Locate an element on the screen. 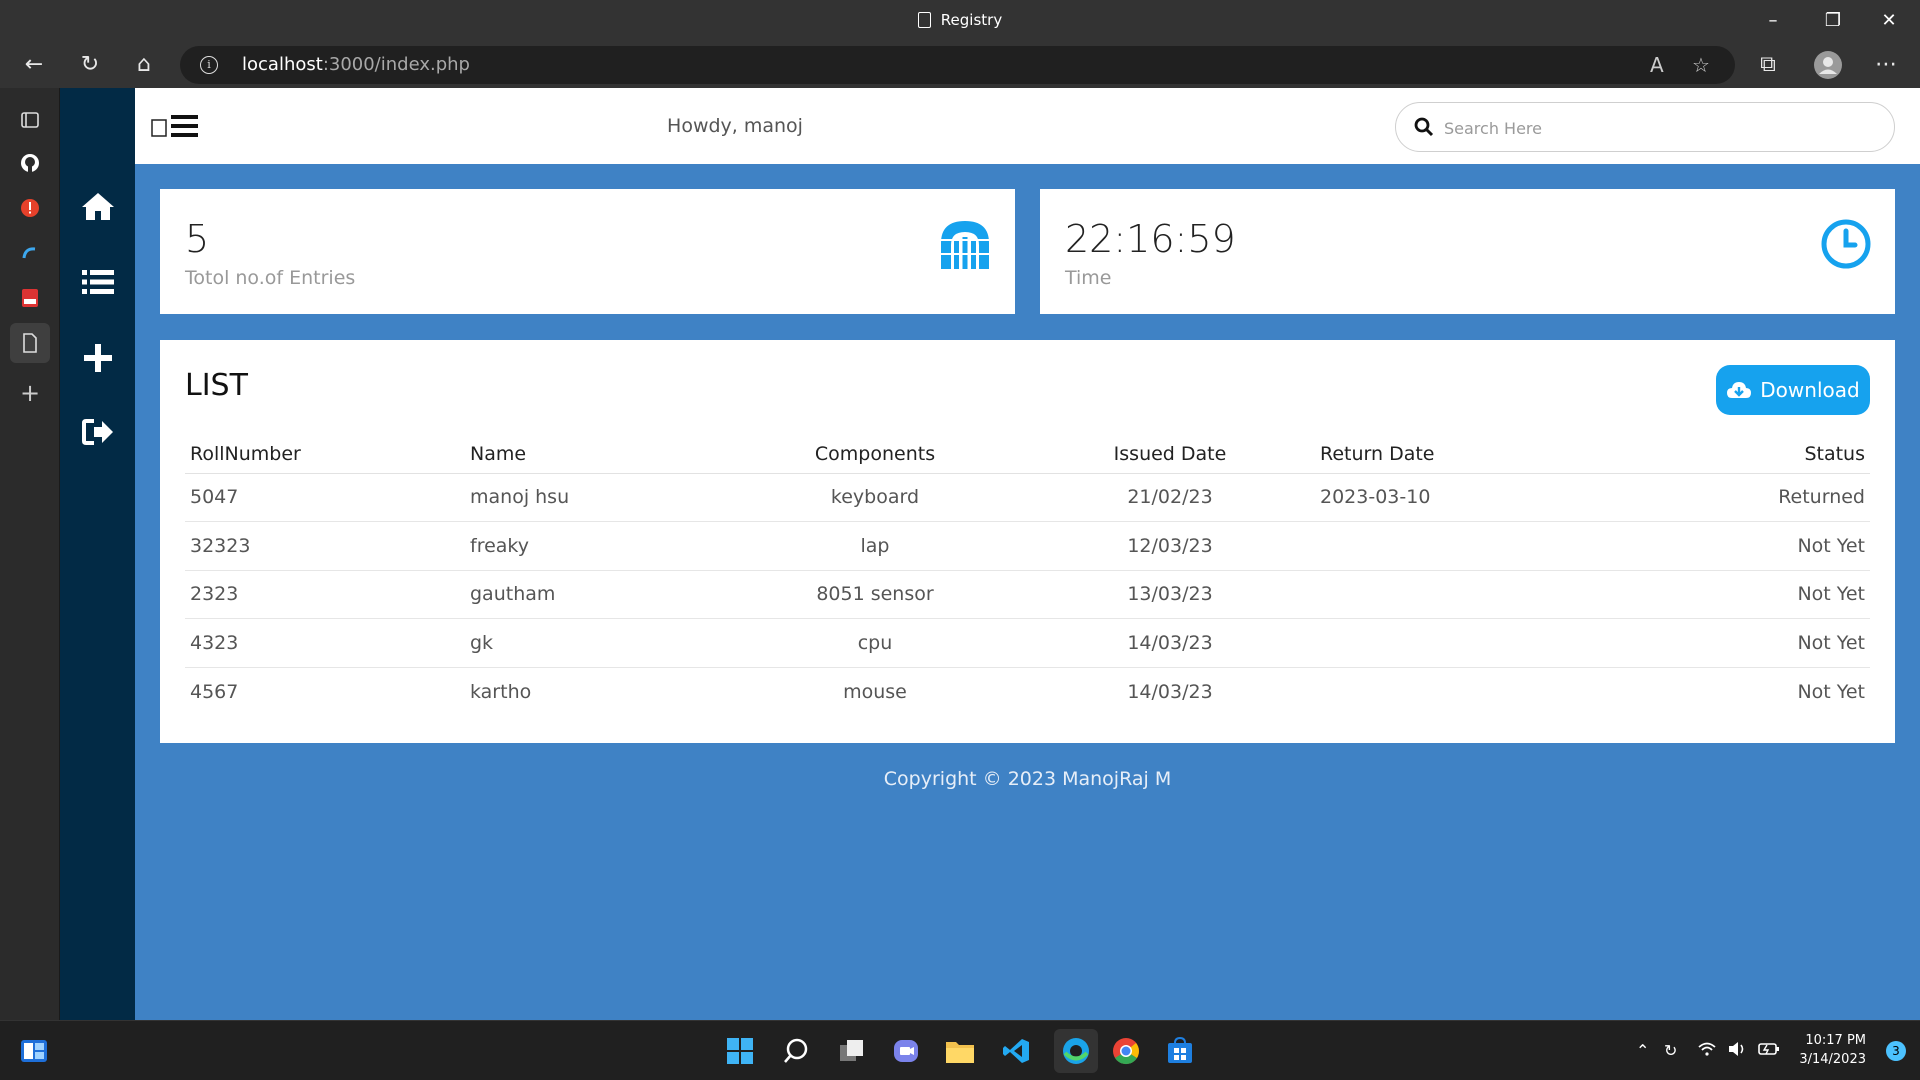  collections-icon: ⧉ is located at coordinates (1768, 66).